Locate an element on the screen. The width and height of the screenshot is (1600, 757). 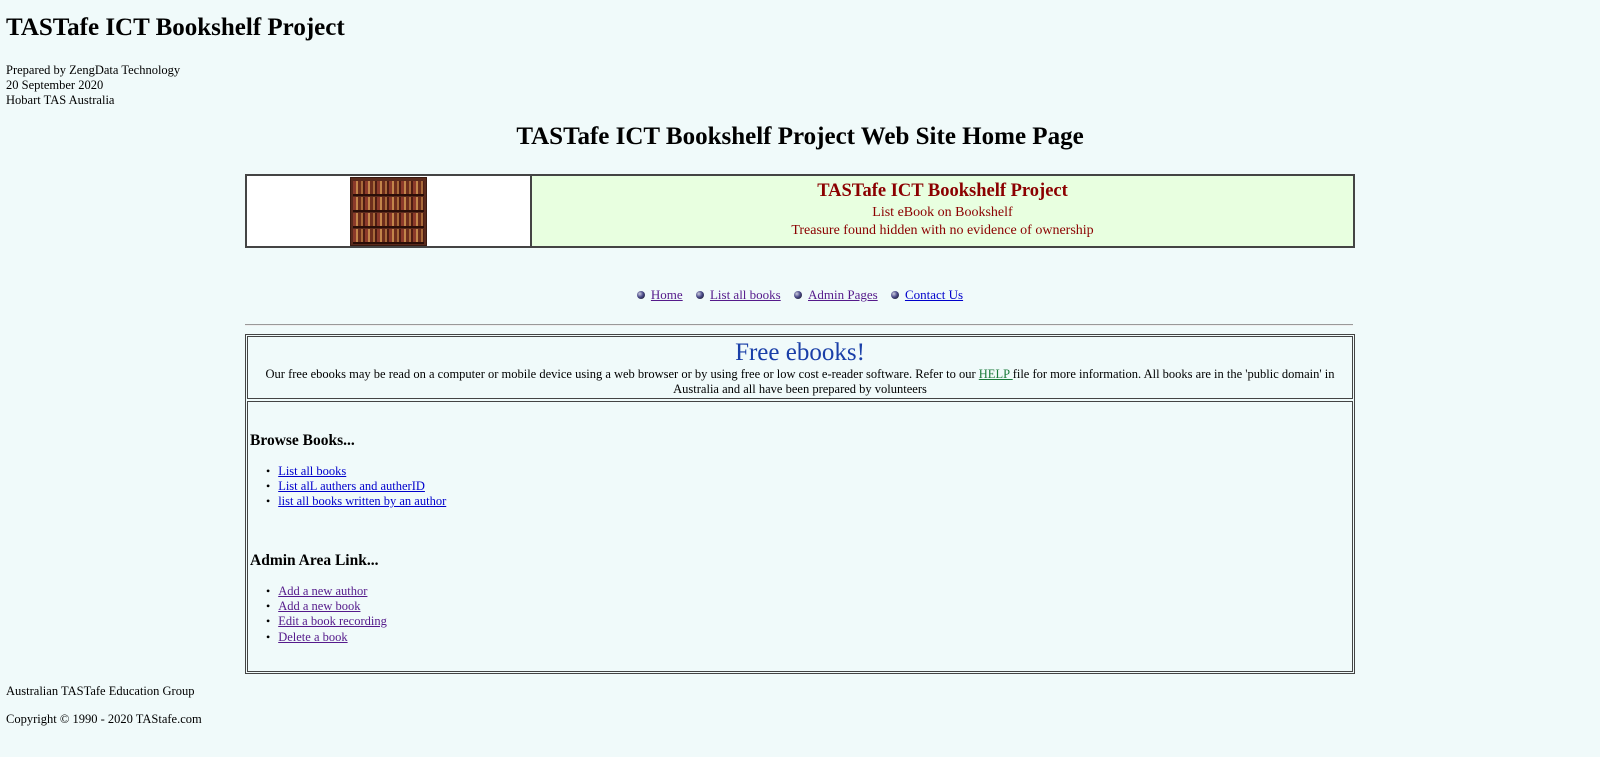
nav-item-contact-us: Contact Us is located at coordinates (926, 295).